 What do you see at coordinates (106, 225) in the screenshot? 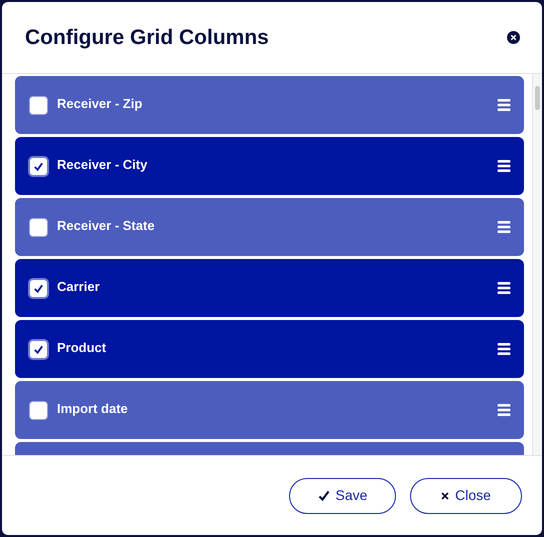
I see `column-label: Receiver - State` at bounding box center [106, 225].